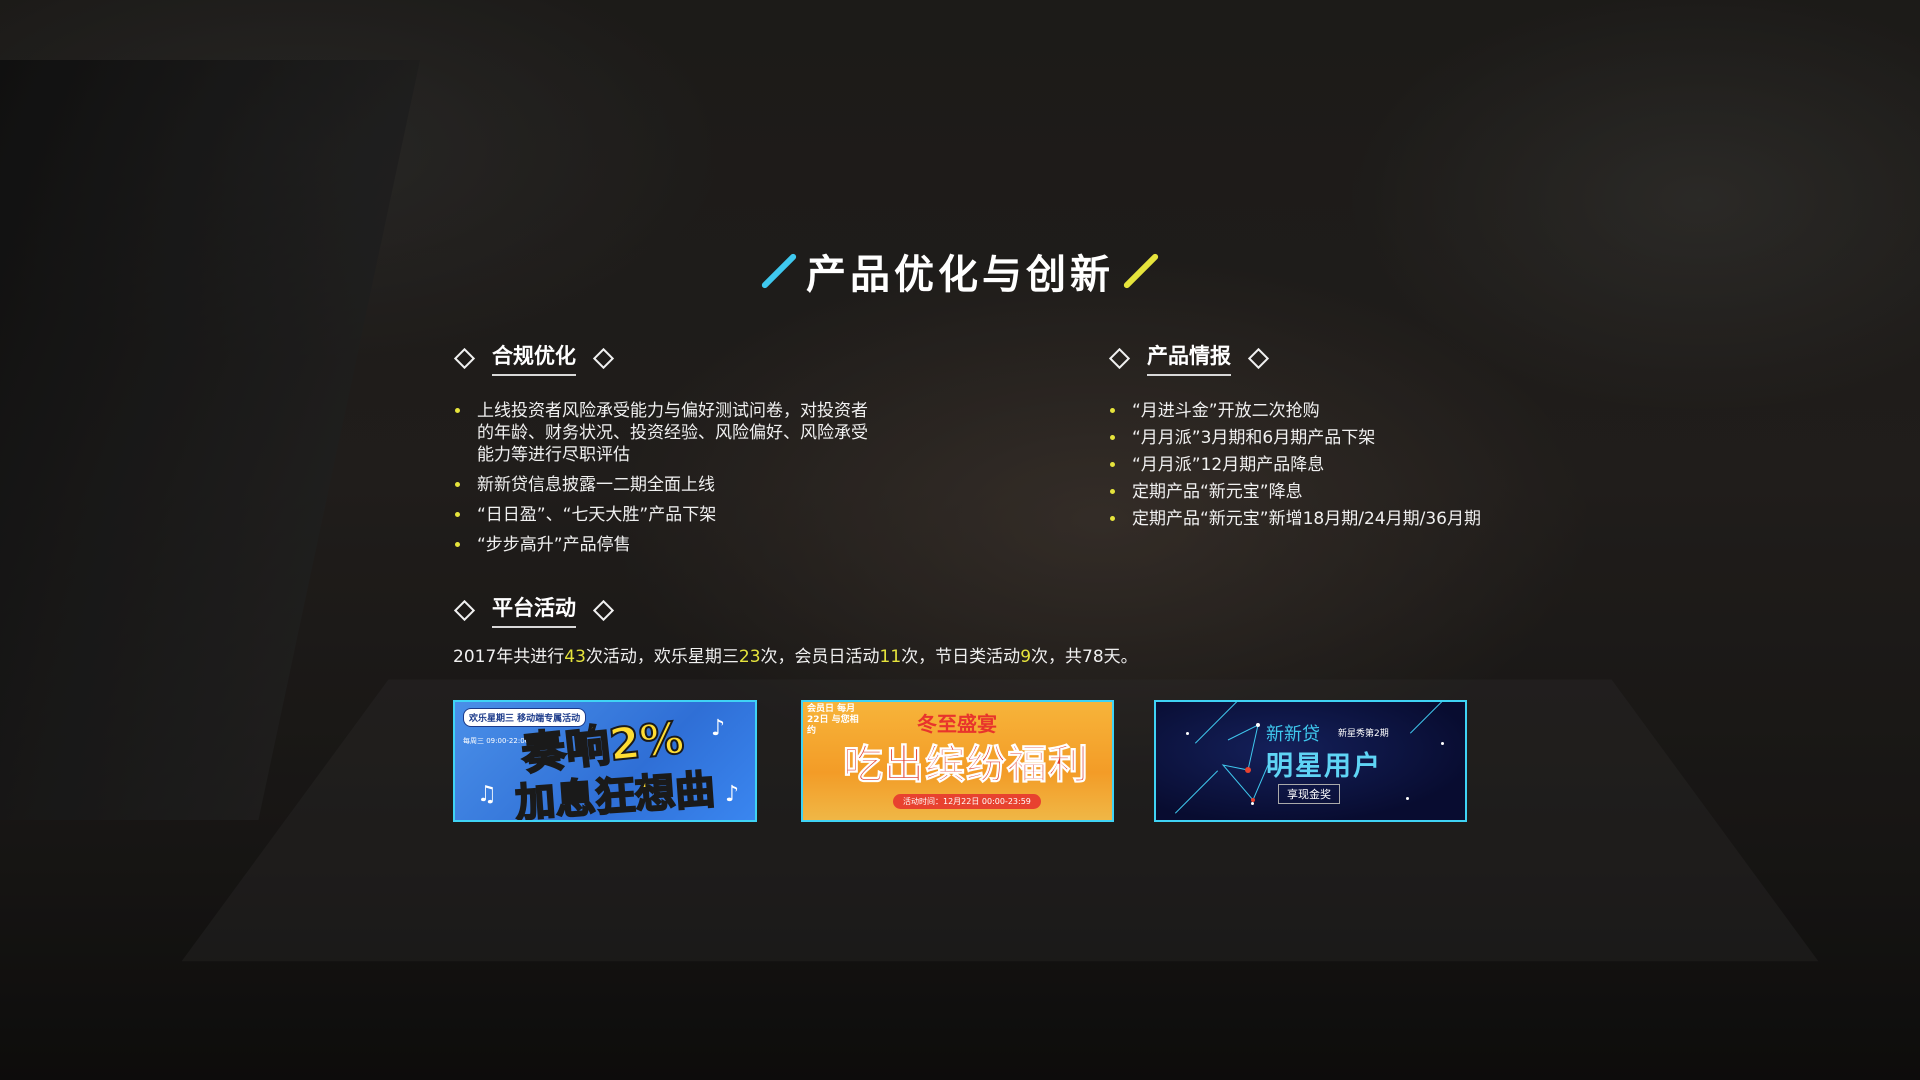  Describe the element at coordinates (890, 657) in the screenshot. I see `stats-number: 11` at that location.